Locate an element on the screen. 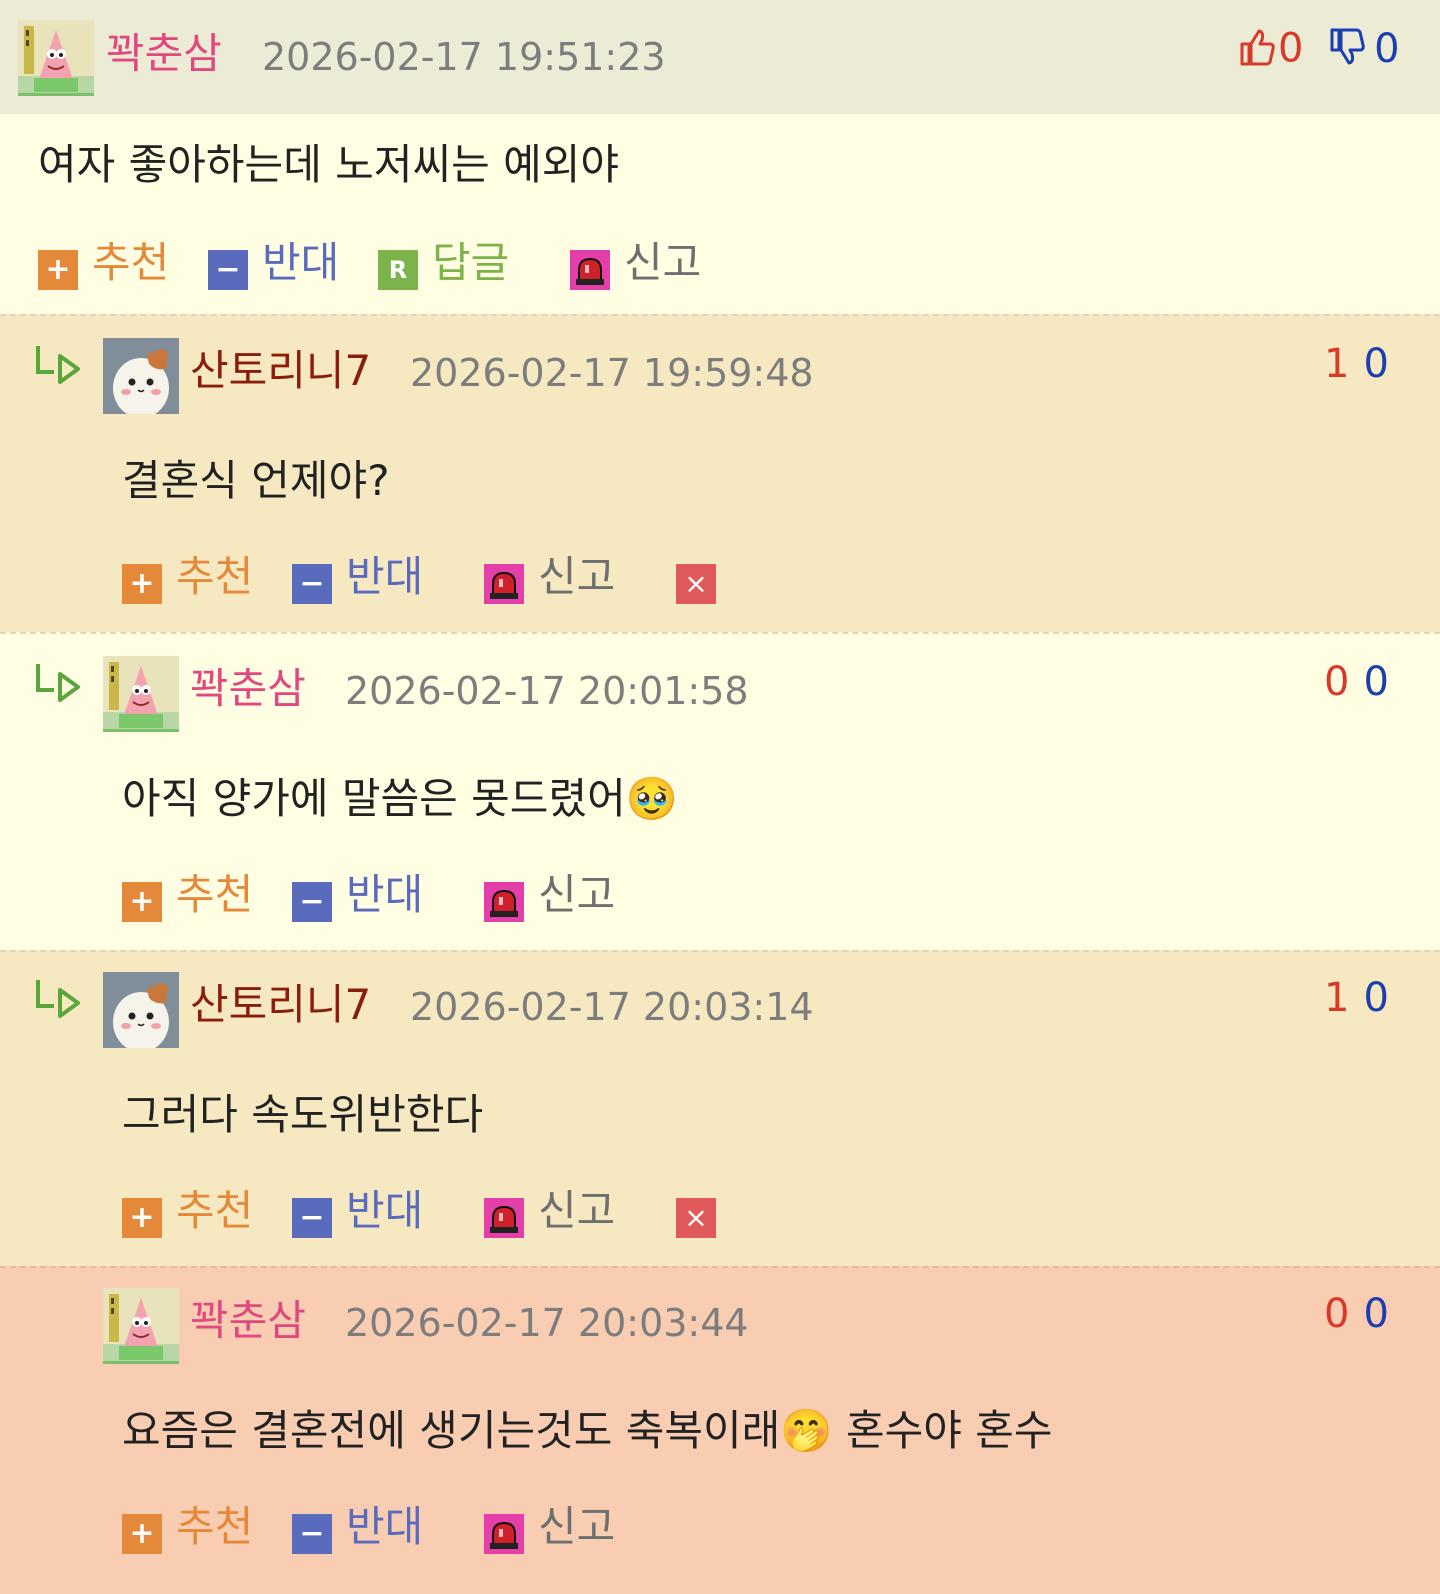 This screenshot has width=1440, height=1594. reply-label: 답글 is located at coordinates (471, 262).